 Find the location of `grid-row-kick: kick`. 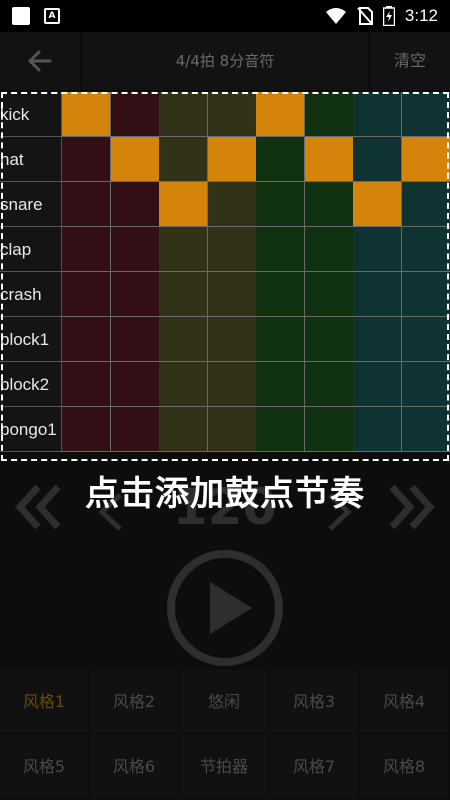

grid-row-kick: kick is located at coordinates (225, 114).